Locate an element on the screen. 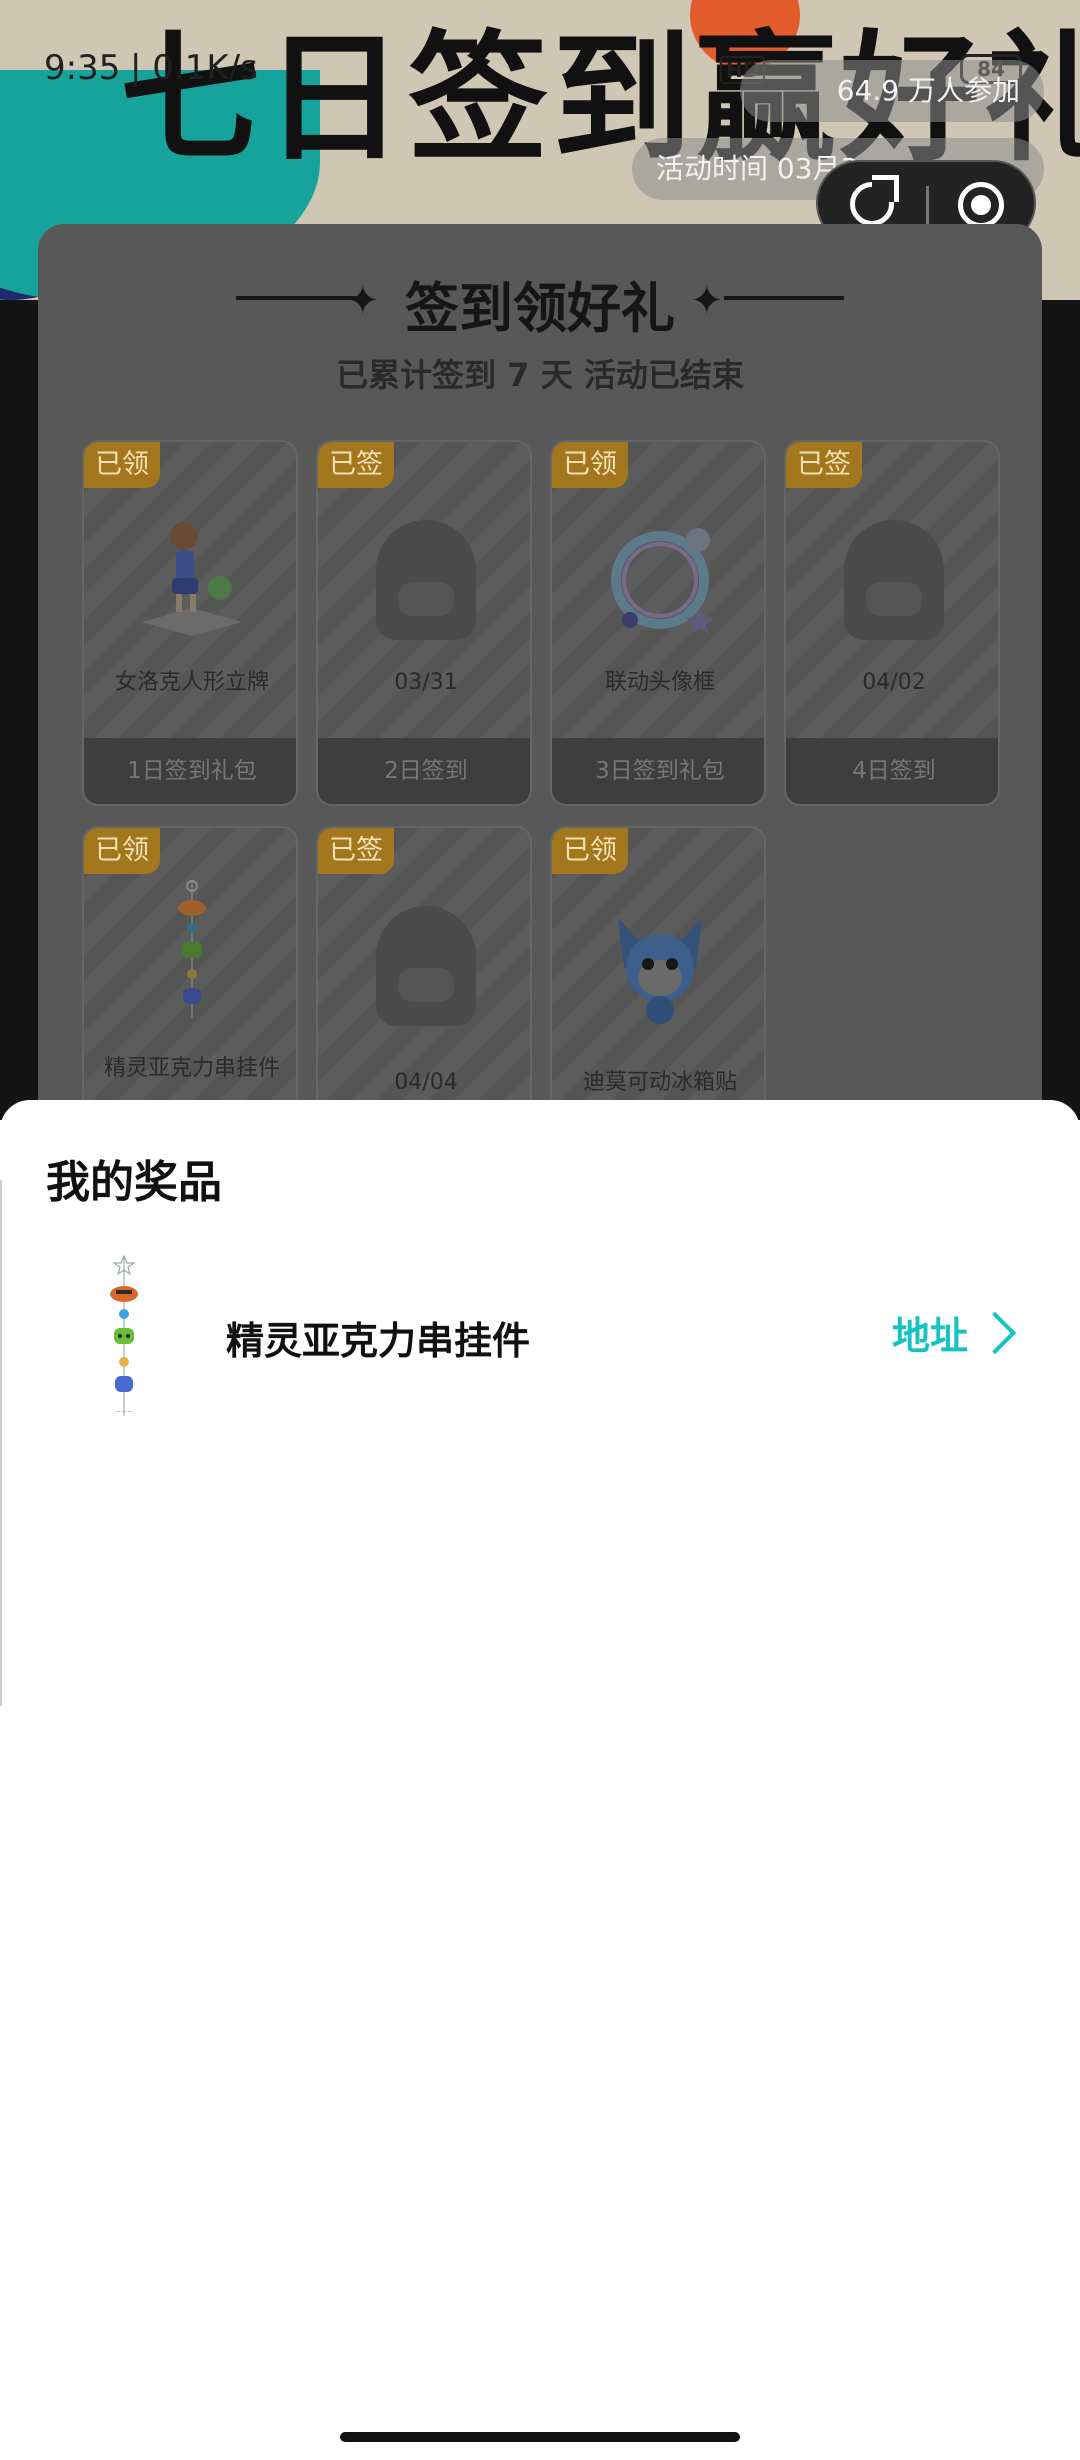 This screenshot has height=2460, width=1080. prize-name: 精灵亚克力串挂件 is located at coordinates (378, 1341).